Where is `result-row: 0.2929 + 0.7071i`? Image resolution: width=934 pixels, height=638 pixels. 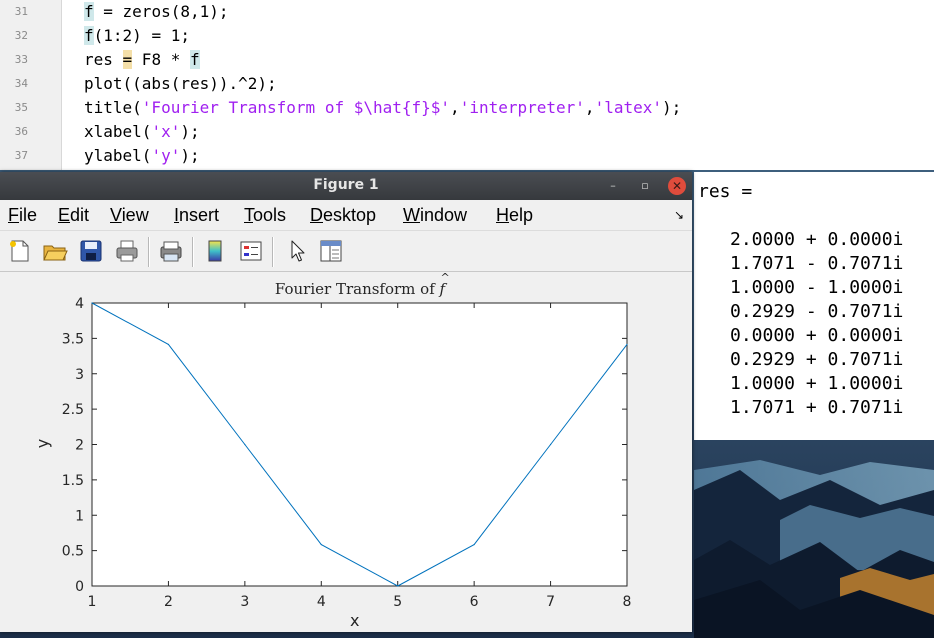
result-row: 0.2929 + 0.7071i is located at coordinates (817, 359).